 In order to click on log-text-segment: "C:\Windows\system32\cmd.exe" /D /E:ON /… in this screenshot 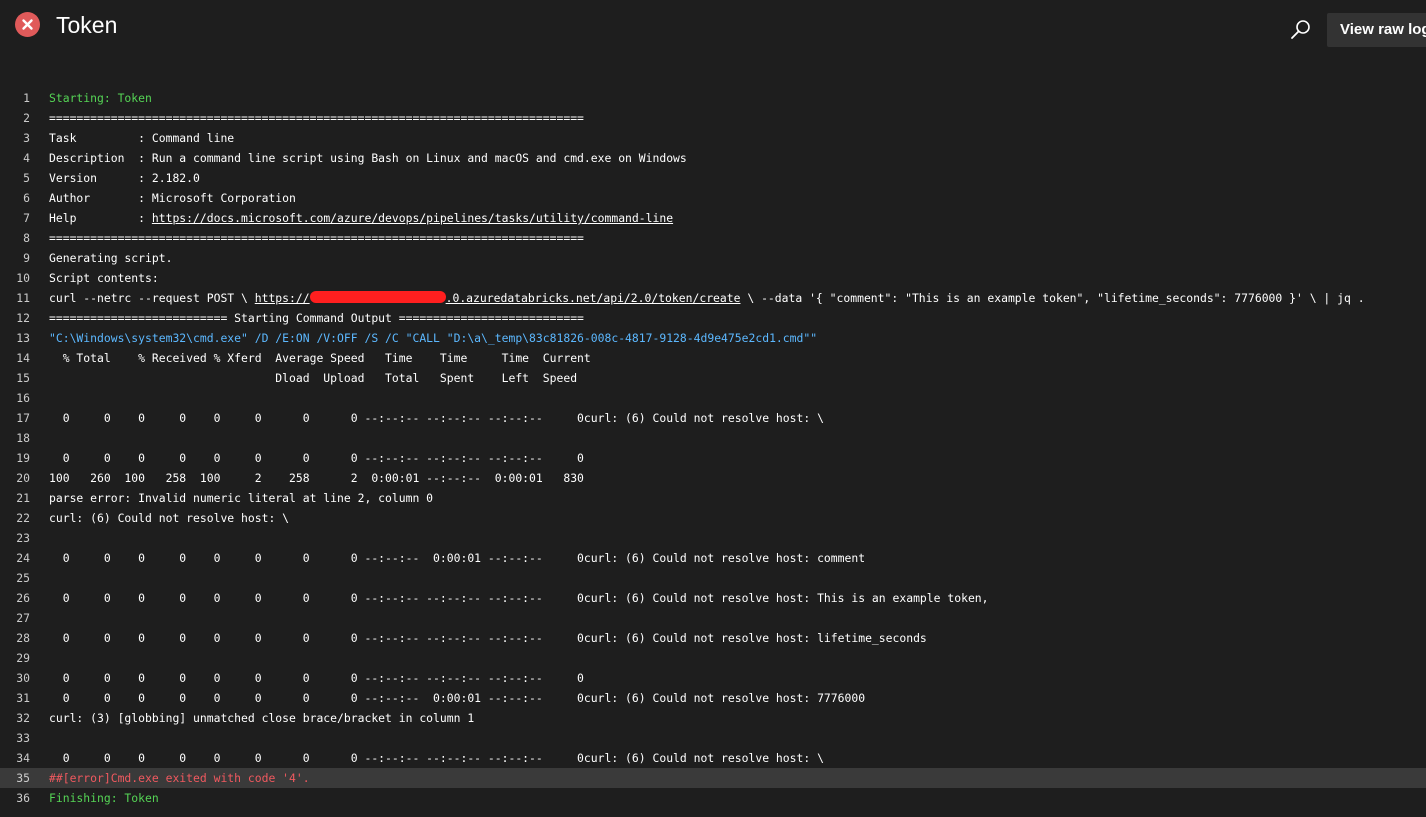, I will do `click(433, 338)`.